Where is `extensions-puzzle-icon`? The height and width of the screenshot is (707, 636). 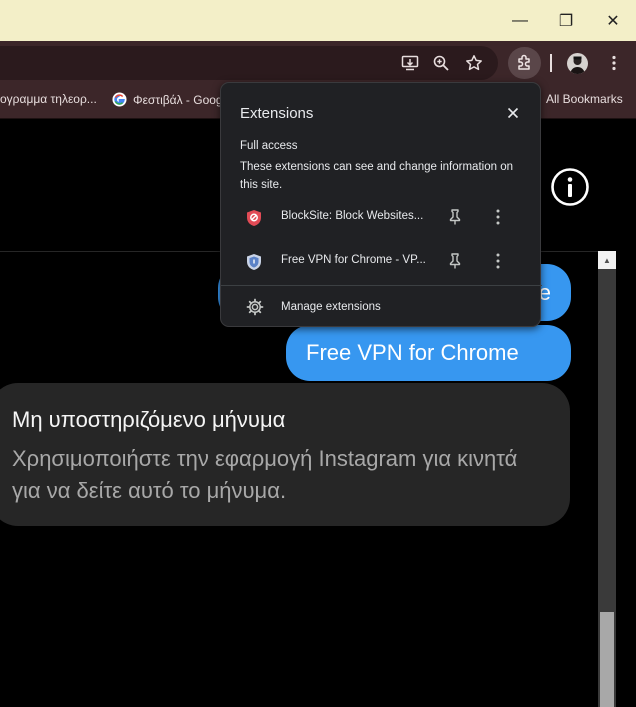
extensions-puzzle-icon is located at coordinates (523, 62).